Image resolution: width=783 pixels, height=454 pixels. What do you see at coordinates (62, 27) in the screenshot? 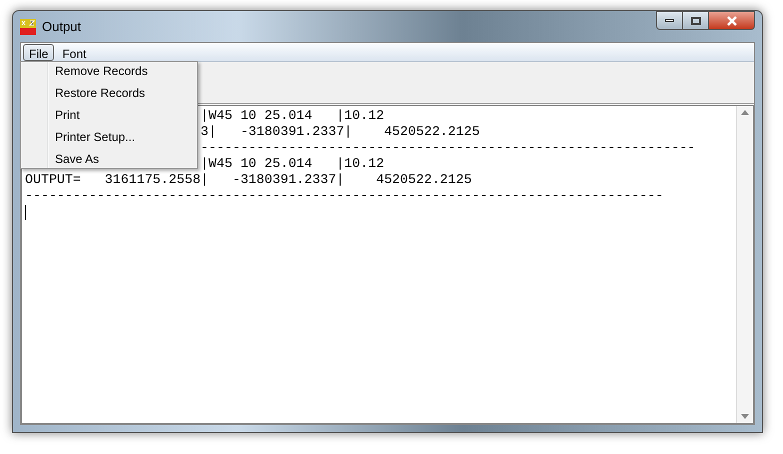
I see `window-title: Output` at bounding box center [62, 27].